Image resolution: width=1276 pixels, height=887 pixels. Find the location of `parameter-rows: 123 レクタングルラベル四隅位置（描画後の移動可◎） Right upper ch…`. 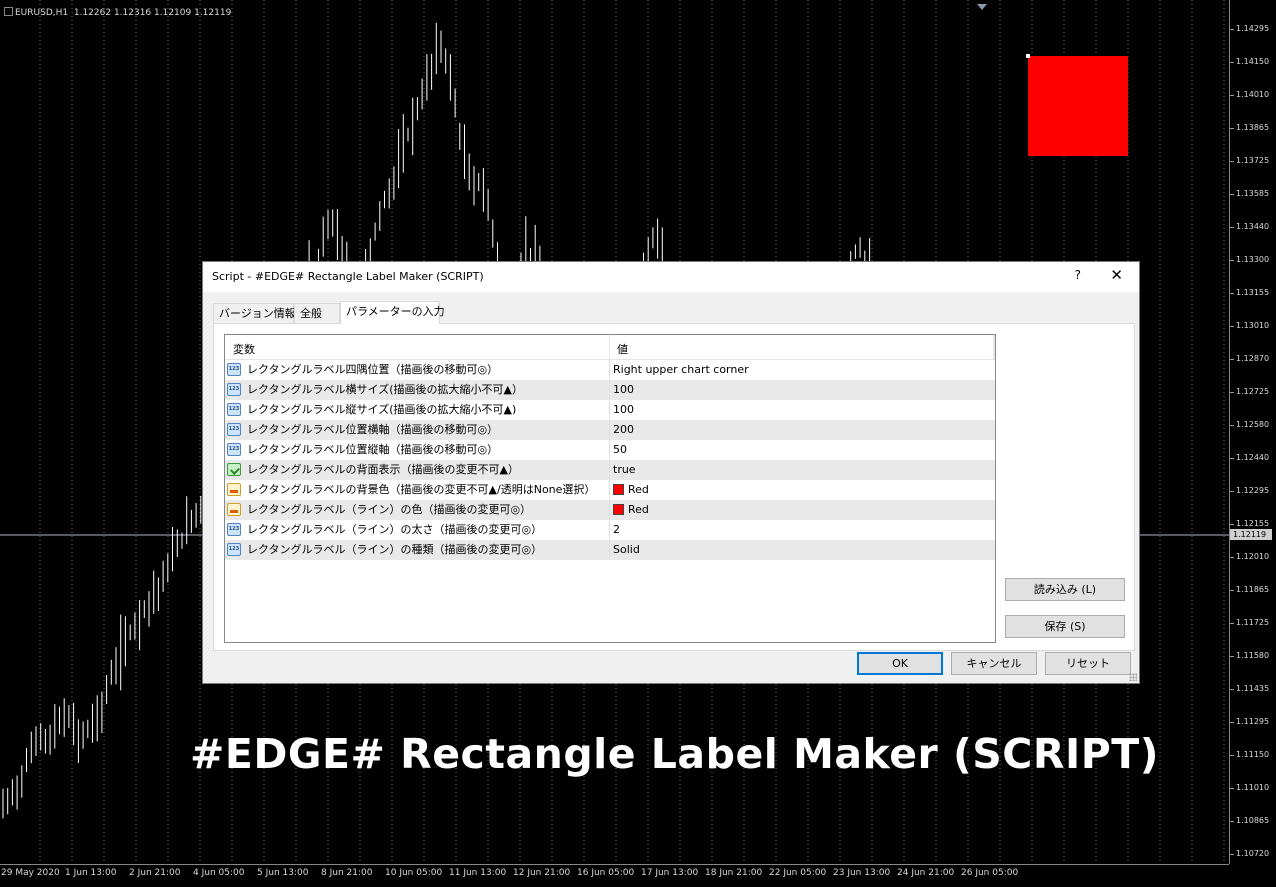

parameter-rows: 123 レクタングルラベル四隅位置（描画後の移動可◎） Right upper ch… is located at coordinates (610, 460).